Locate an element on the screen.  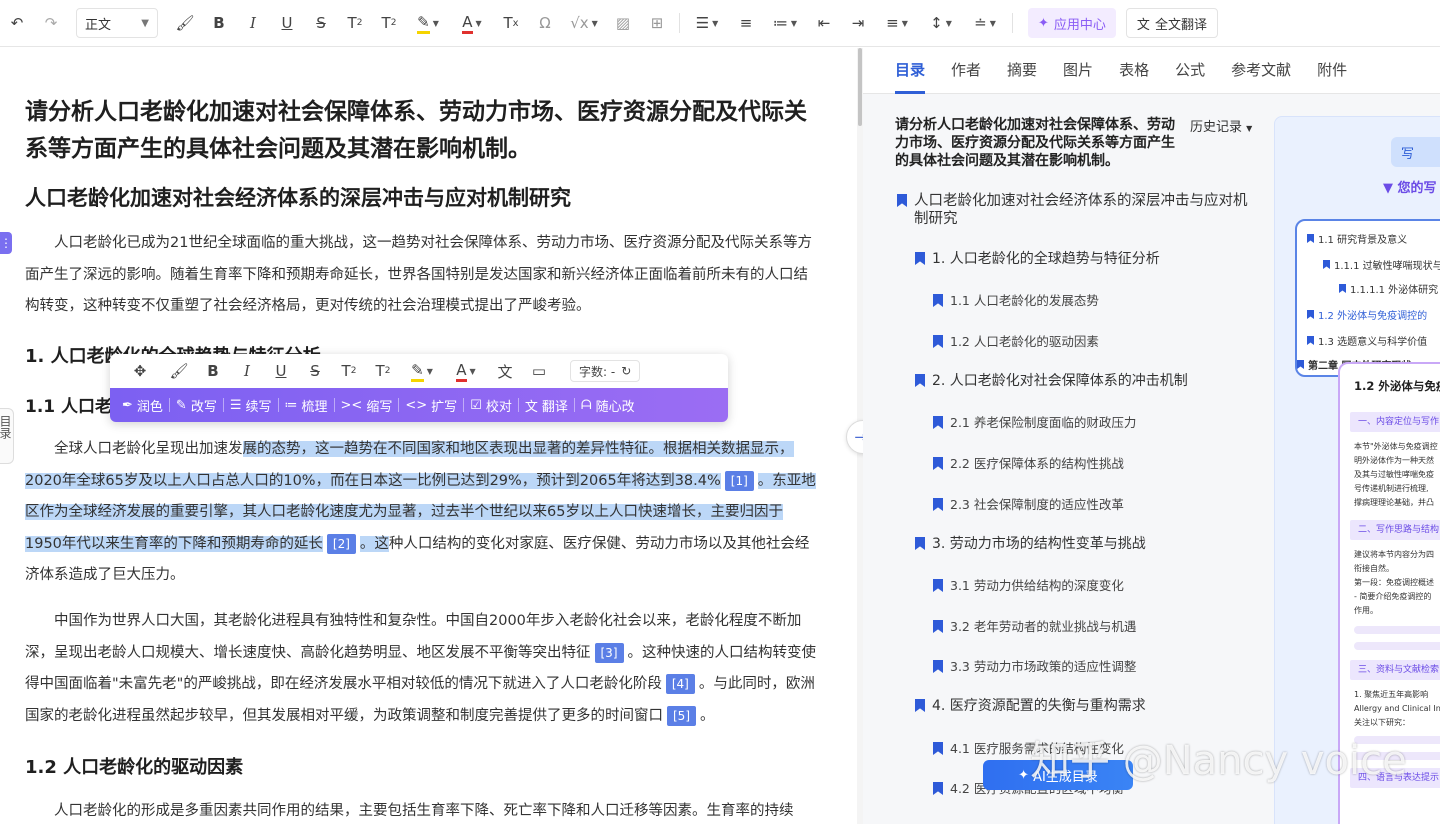
preview-toc-item: 1.1 研究背景及意义 is located at coordinates (1357, 238).